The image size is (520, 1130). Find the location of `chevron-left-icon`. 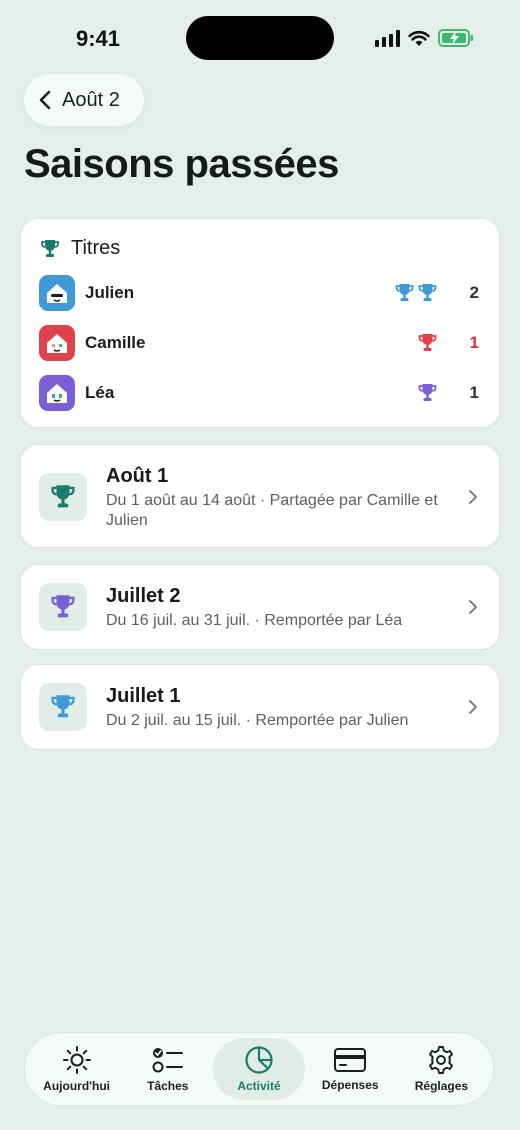

chevron-left-icon is located at coordinates (45, 100).